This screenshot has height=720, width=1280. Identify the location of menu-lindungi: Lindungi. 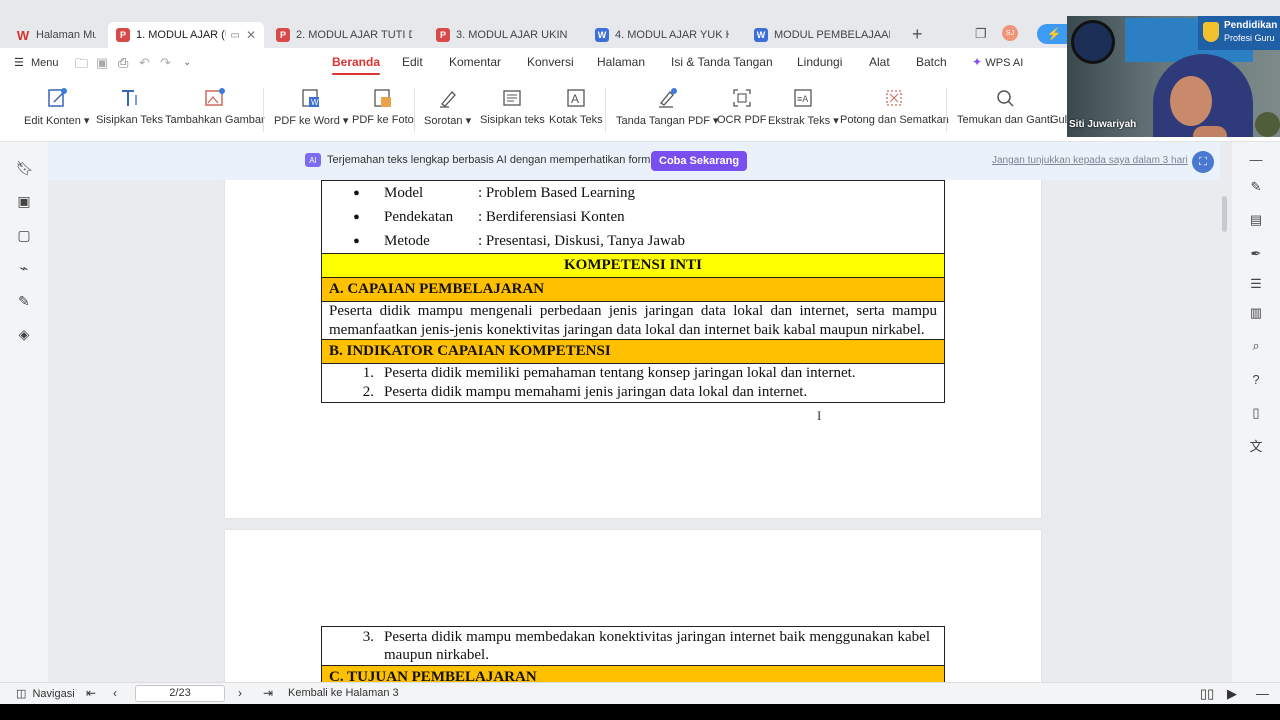
(819, 62).